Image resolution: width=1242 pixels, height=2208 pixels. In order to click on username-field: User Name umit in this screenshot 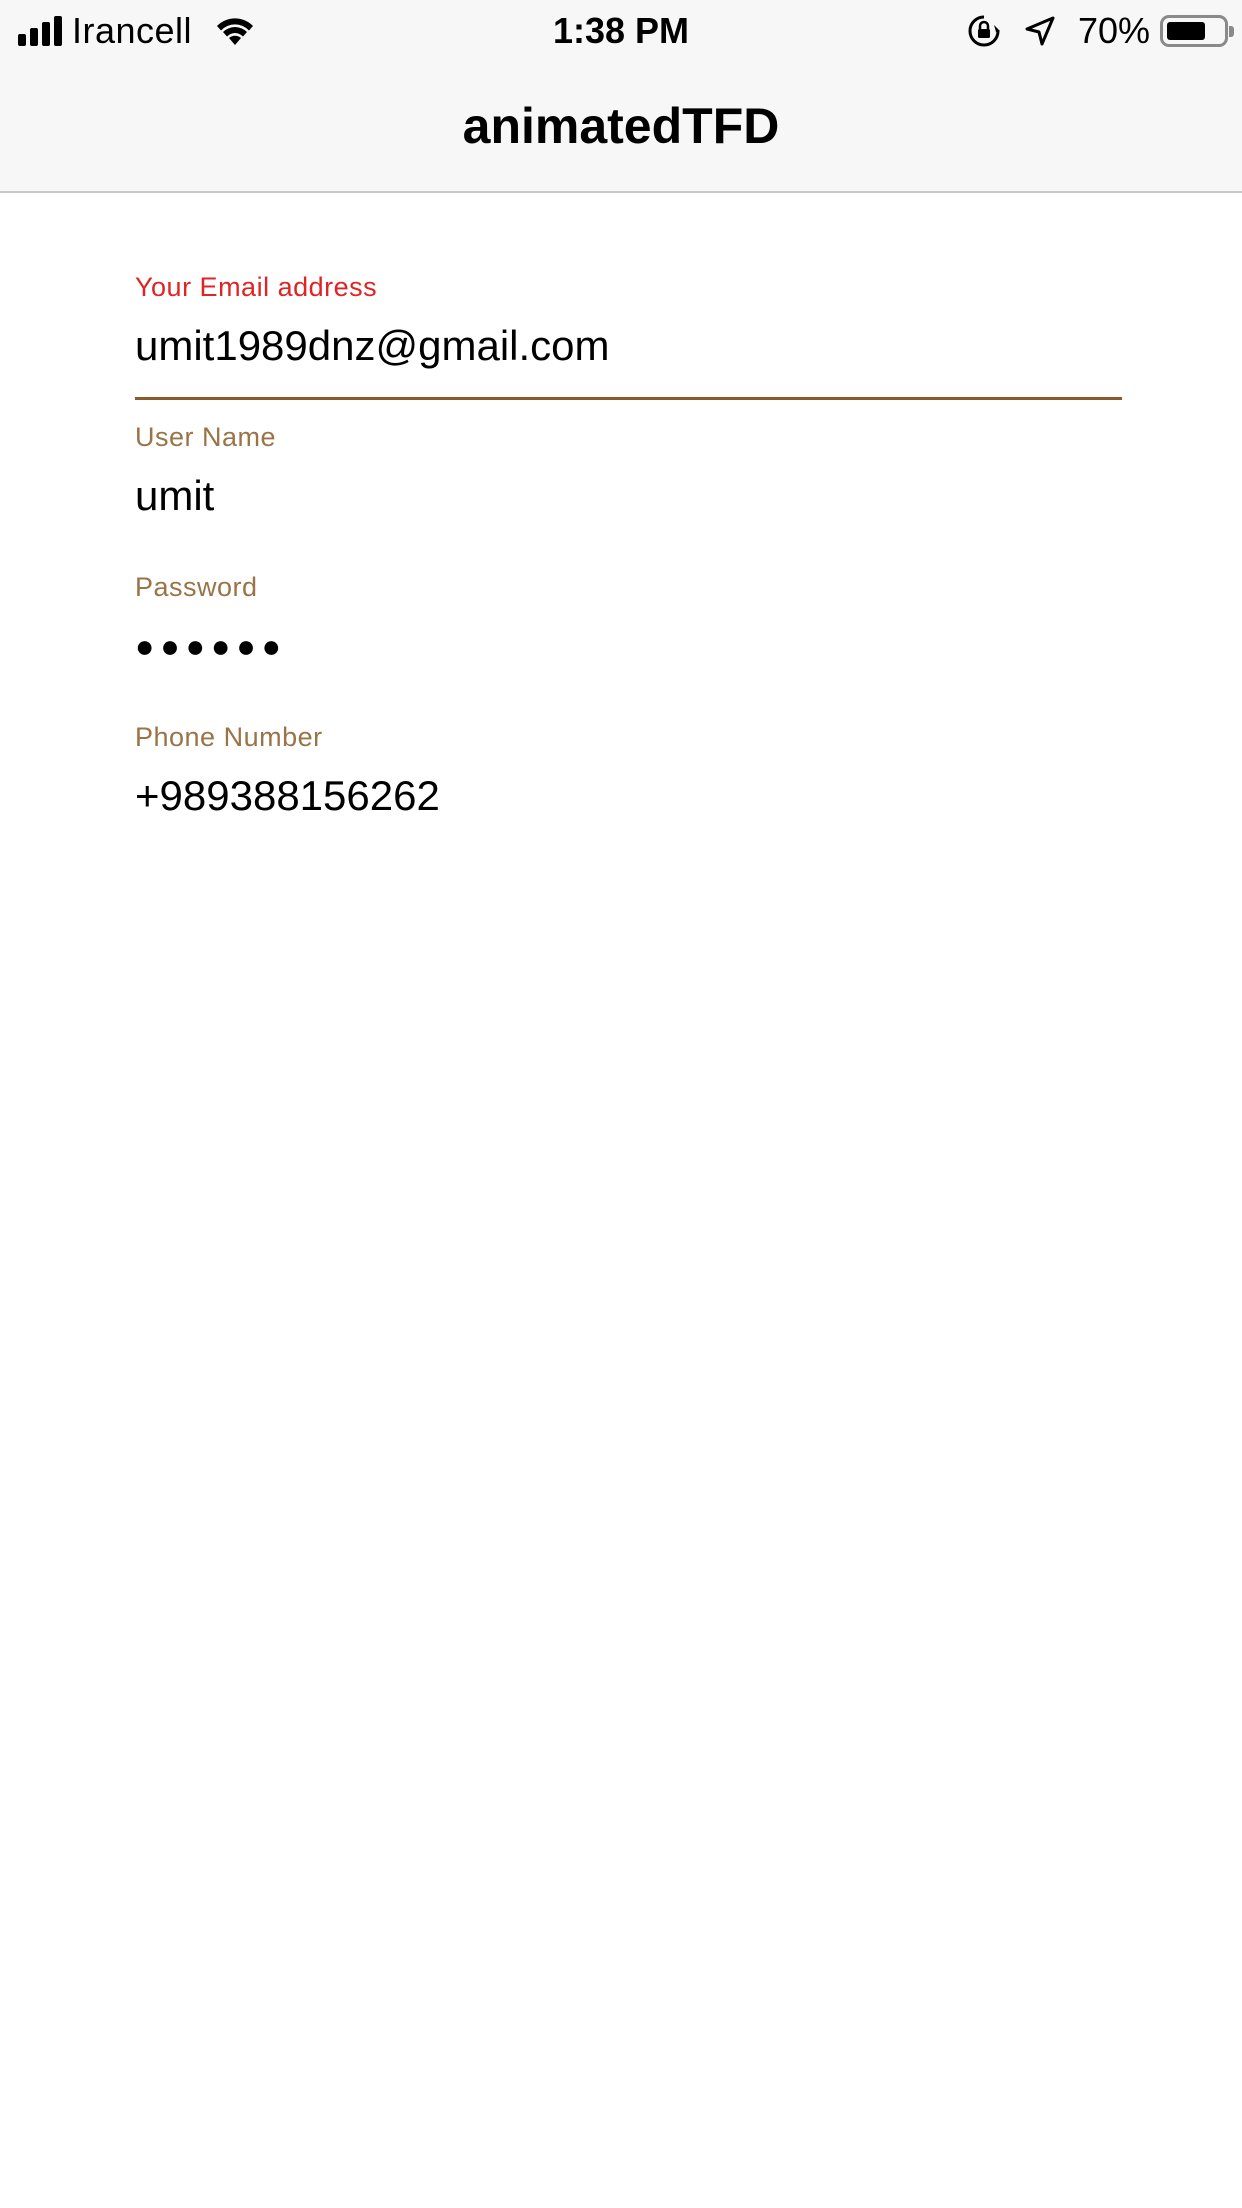, I will do `click(628, 495)`.